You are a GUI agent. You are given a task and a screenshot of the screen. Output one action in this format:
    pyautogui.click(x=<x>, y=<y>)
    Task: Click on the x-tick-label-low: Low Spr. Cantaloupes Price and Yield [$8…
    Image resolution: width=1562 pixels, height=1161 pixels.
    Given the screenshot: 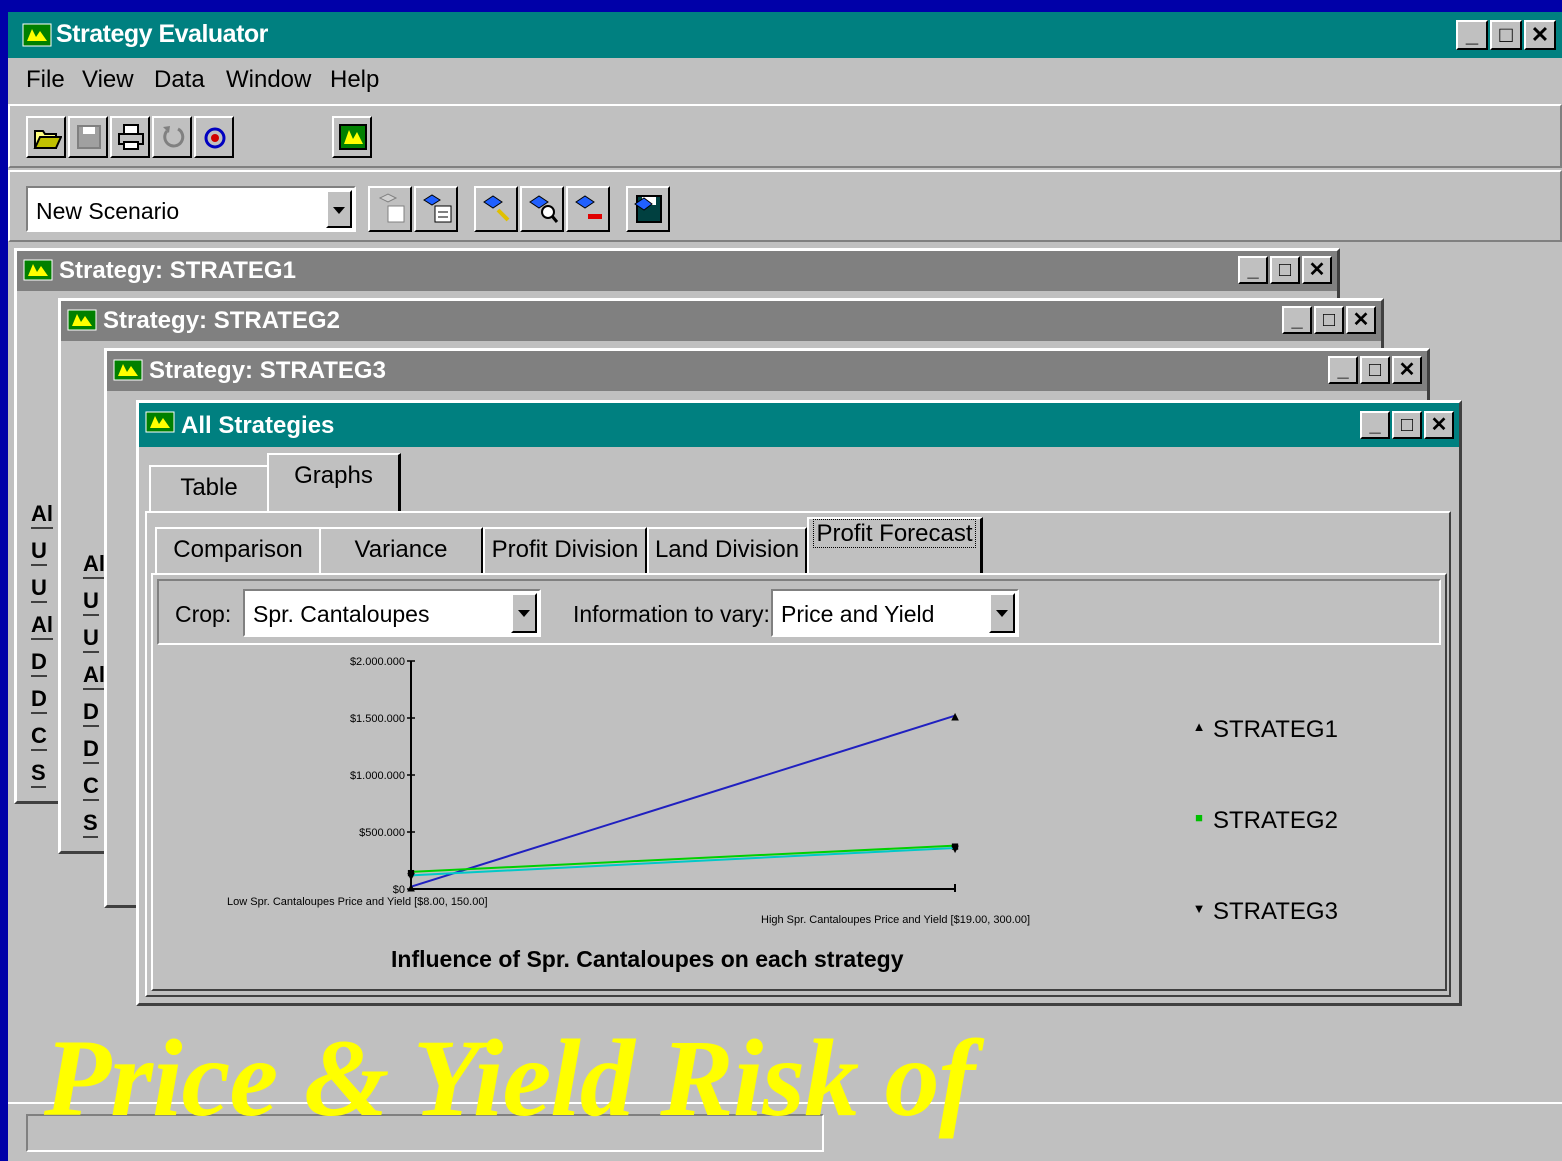 What is the action you would take?
    pyautogui.click(x=357, y=902)
    